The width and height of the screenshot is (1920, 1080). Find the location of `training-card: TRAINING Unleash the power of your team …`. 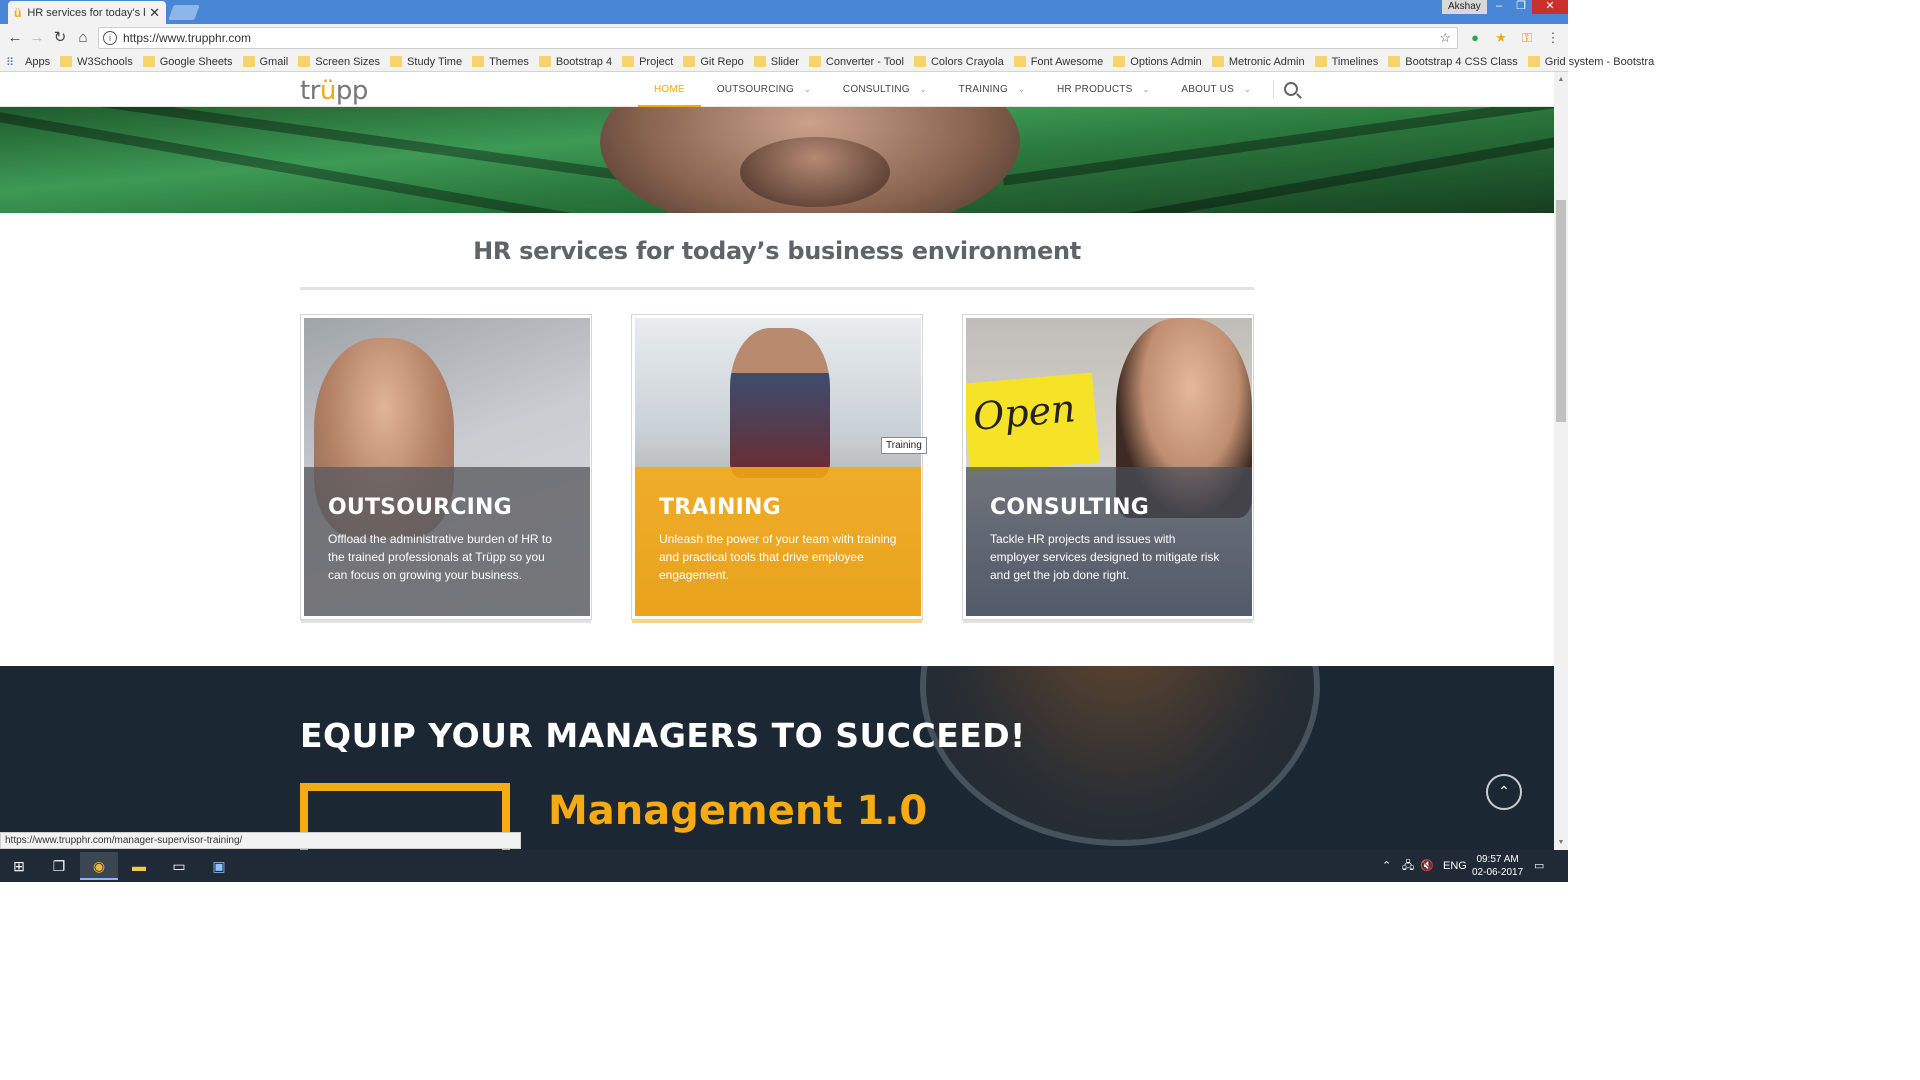

training-card: TRAINING Unleash the power of your team … is located at coordinates (777, 468).